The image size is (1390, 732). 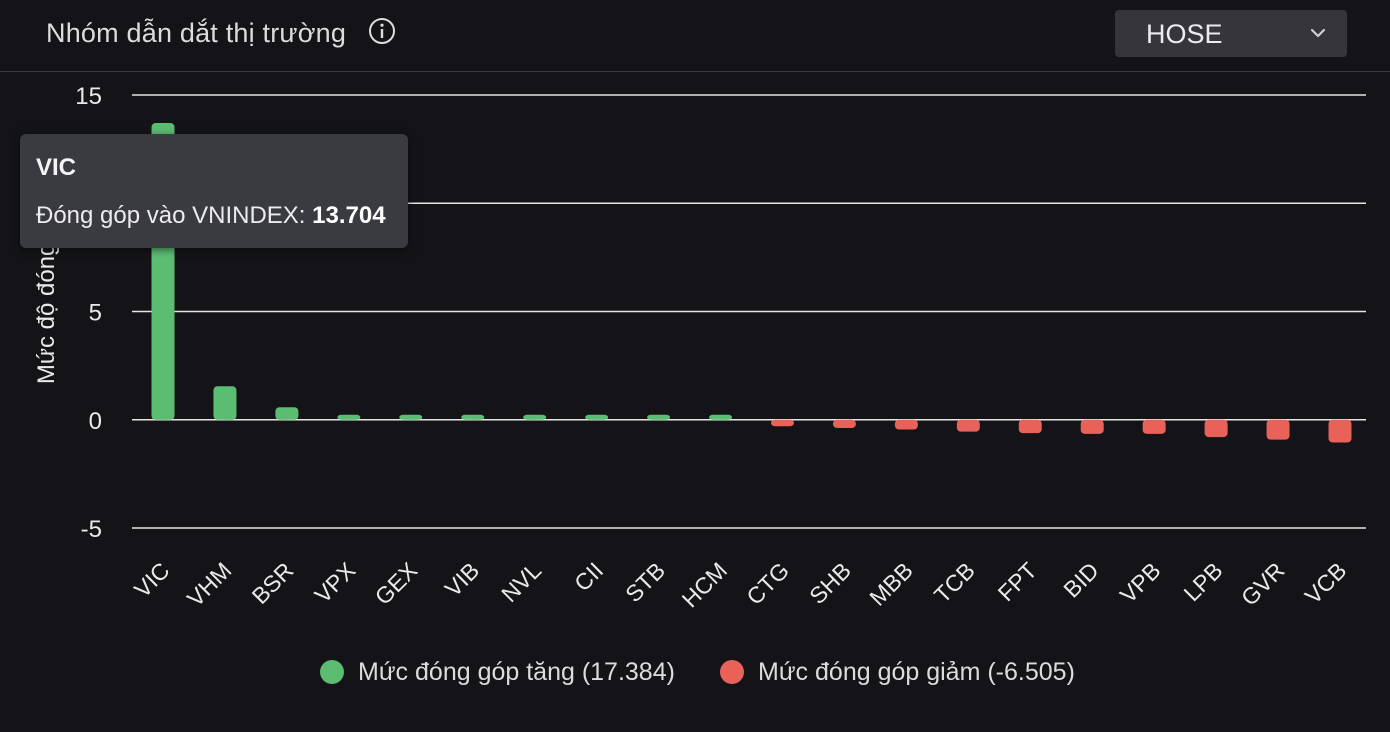 I want to click on x-tick-label: LPB, so click(x=1203, y=581).